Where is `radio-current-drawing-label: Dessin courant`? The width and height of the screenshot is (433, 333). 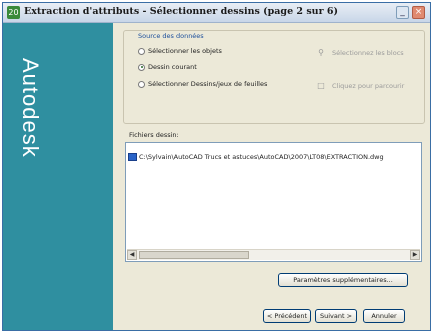
radio-current-drawing-label: Dessin courant is located at coordinates (172, 67).